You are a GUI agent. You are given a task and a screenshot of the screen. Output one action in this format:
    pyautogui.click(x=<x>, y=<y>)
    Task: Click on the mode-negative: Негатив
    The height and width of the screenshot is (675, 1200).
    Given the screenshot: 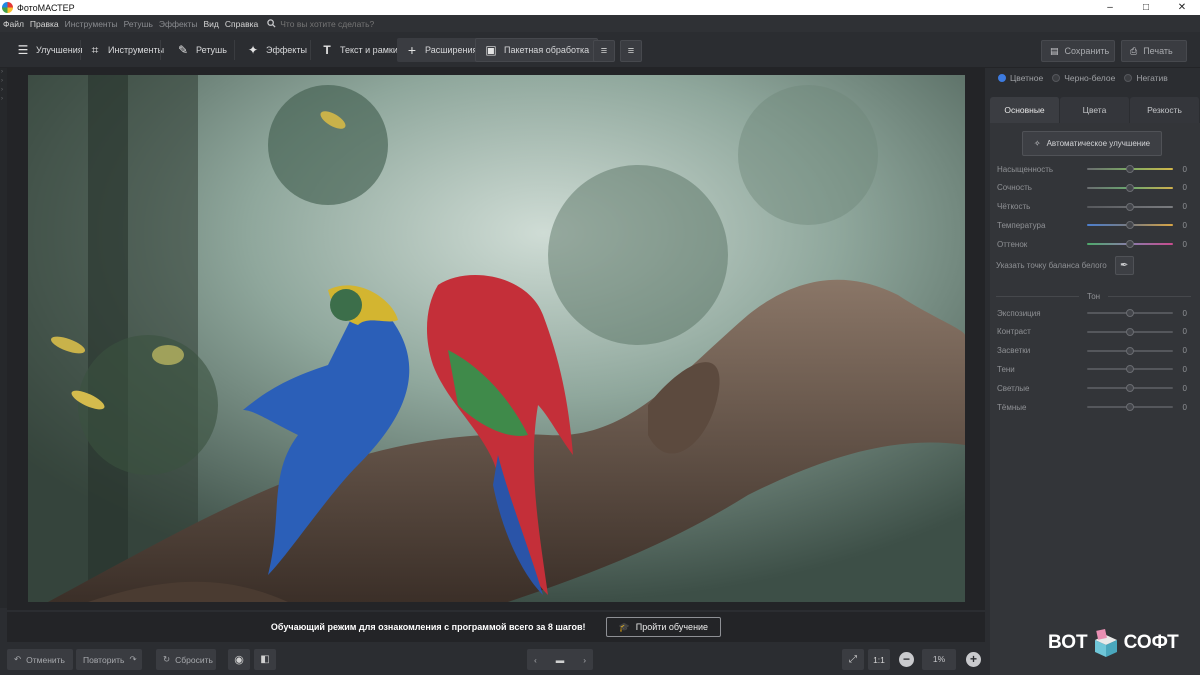 What is the action you would take?
    pyautogui.click(x=1146, y=78)
    